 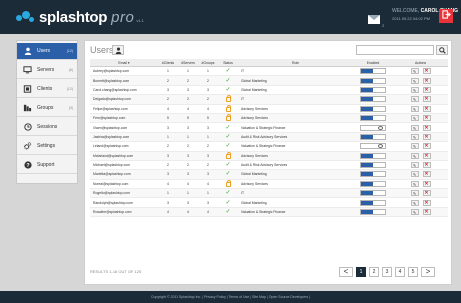 I want to click on page-button: 4, so click(x=400, y=272).